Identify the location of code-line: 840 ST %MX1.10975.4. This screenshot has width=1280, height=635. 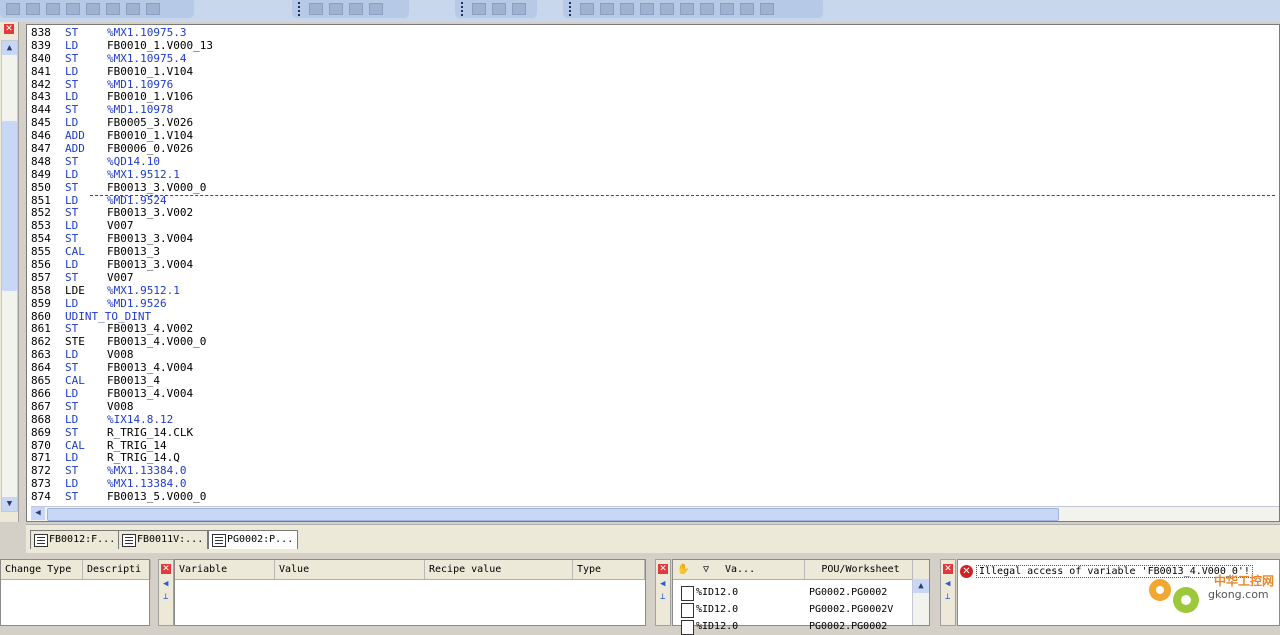
(655, 59).